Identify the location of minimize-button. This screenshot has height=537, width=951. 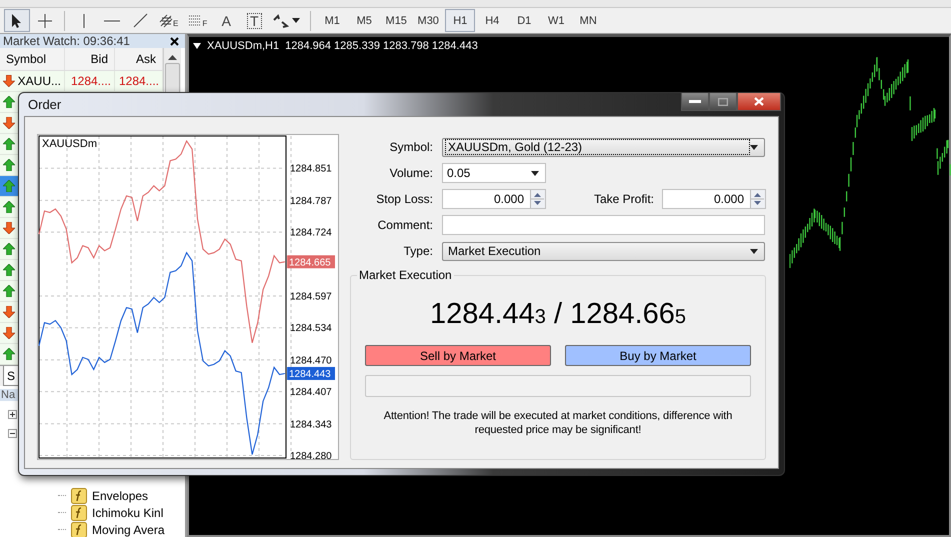
(695, 102).